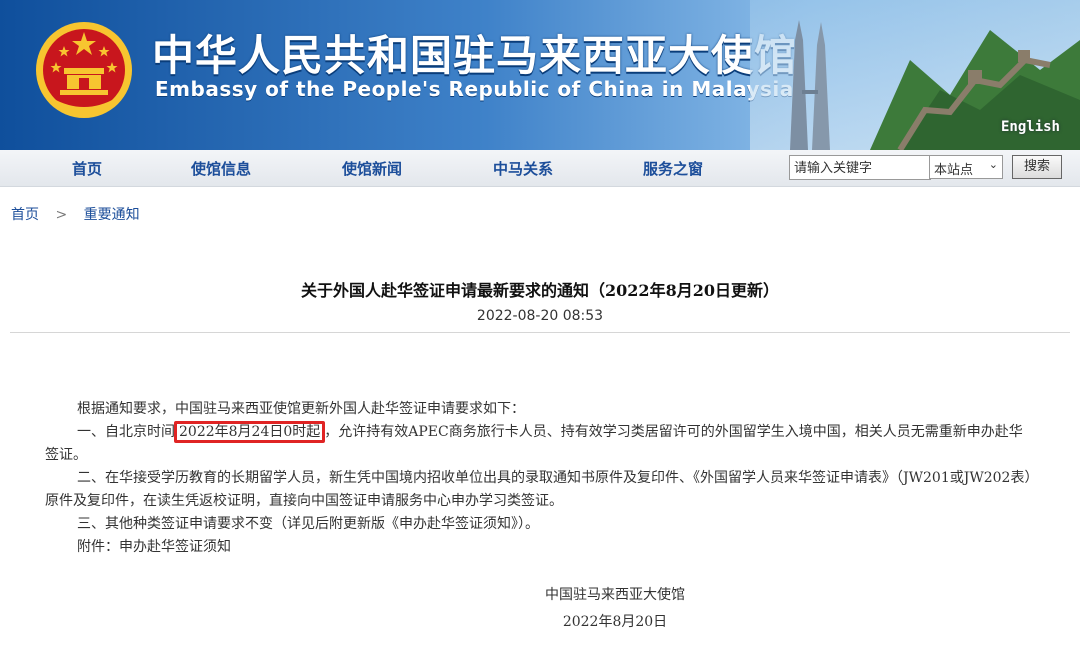 The height and width of the screenshot is (648, 1080). I want to click on highlighted-effective-date: 2022年8月24日0时起, so click(250, 432).